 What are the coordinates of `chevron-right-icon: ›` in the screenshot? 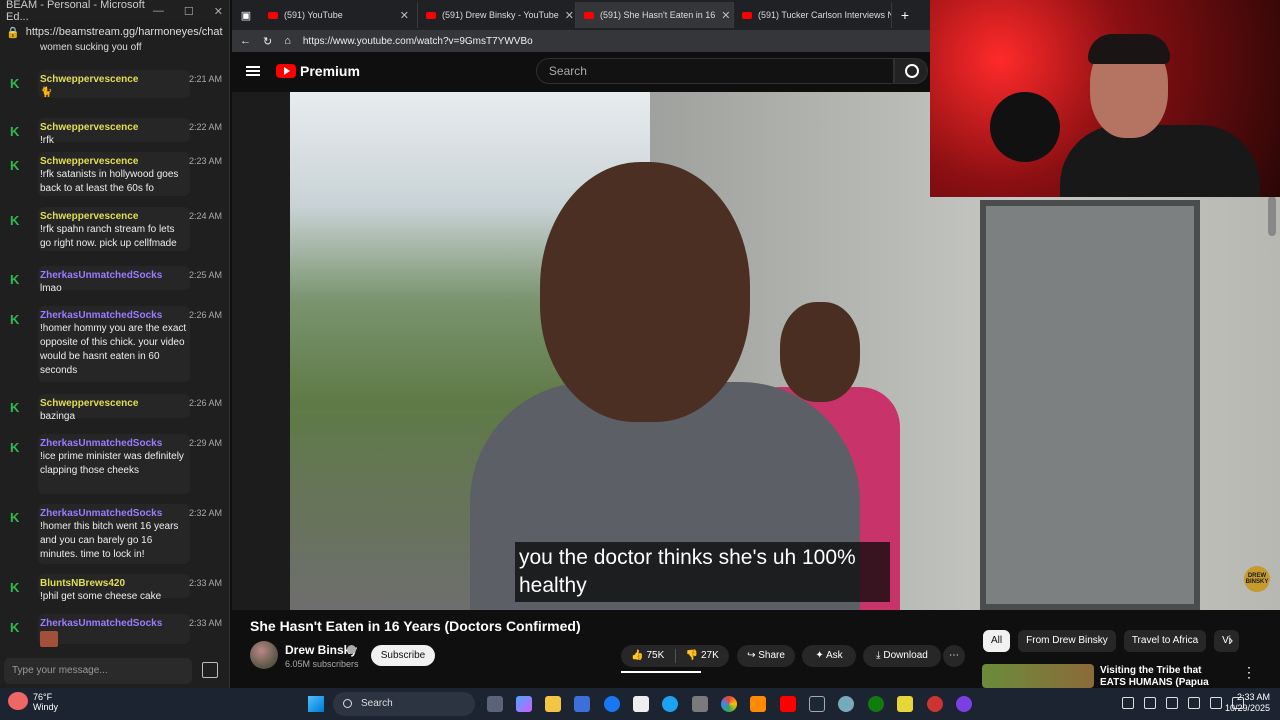 It's located at (1230, 641).